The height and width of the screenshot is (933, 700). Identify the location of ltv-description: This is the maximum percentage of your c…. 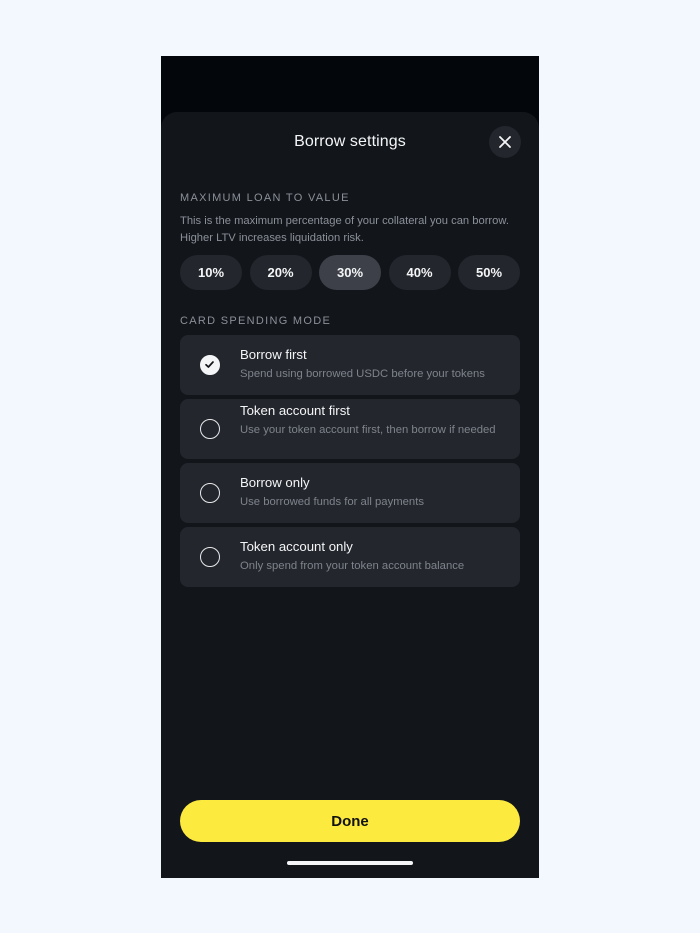
(344, 229).